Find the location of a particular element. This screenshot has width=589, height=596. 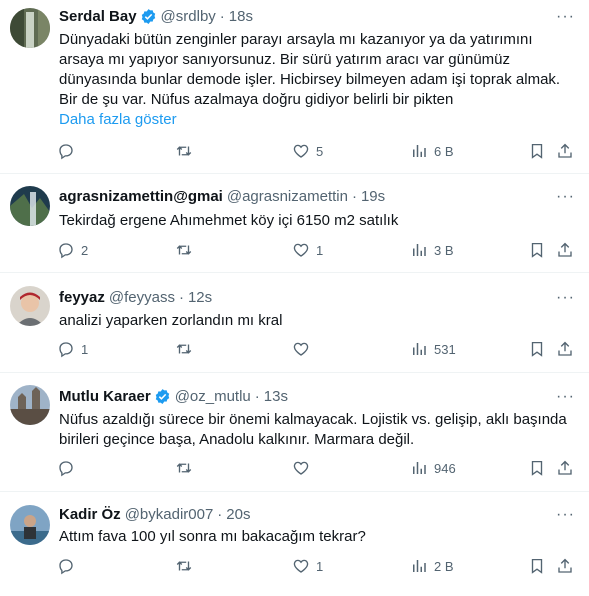

timestamp: 20s is located at coordinates (238, 514).